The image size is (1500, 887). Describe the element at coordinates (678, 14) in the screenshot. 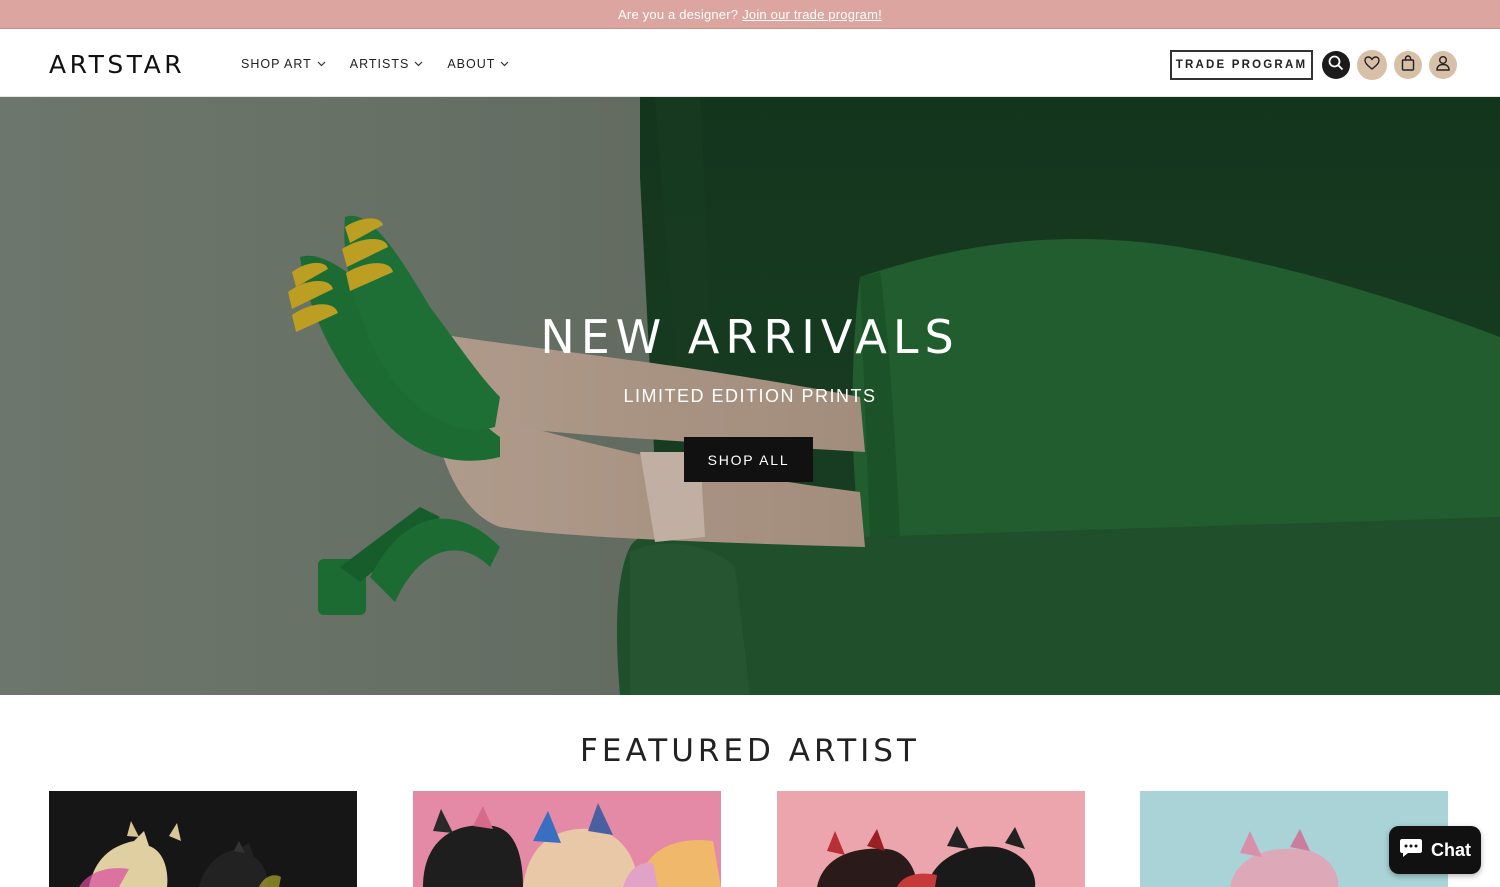

I see `announcement-text: Are you a designer?` at that location.